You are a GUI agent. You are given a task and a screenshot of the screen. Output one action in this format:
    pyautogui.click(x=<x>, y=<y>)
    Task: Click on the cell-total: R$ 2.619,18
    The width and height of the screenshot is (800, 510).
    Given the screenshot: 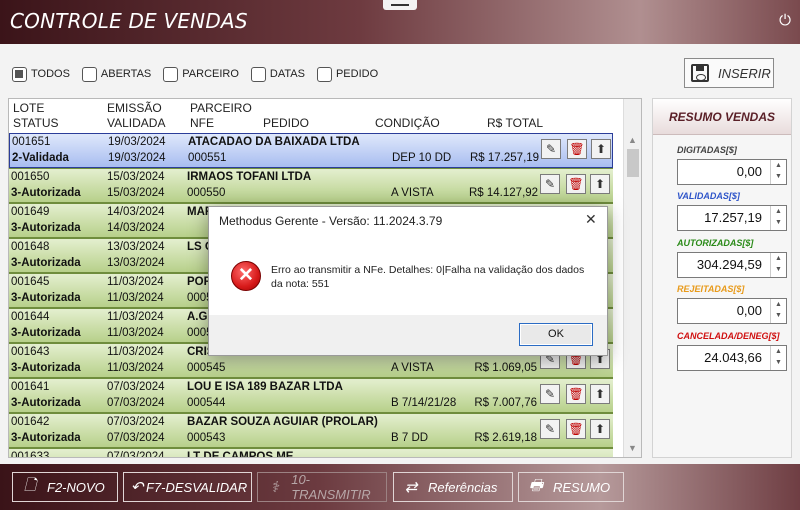 What is the action you would take?
    pyautogui.click(x=505, y=438)
    